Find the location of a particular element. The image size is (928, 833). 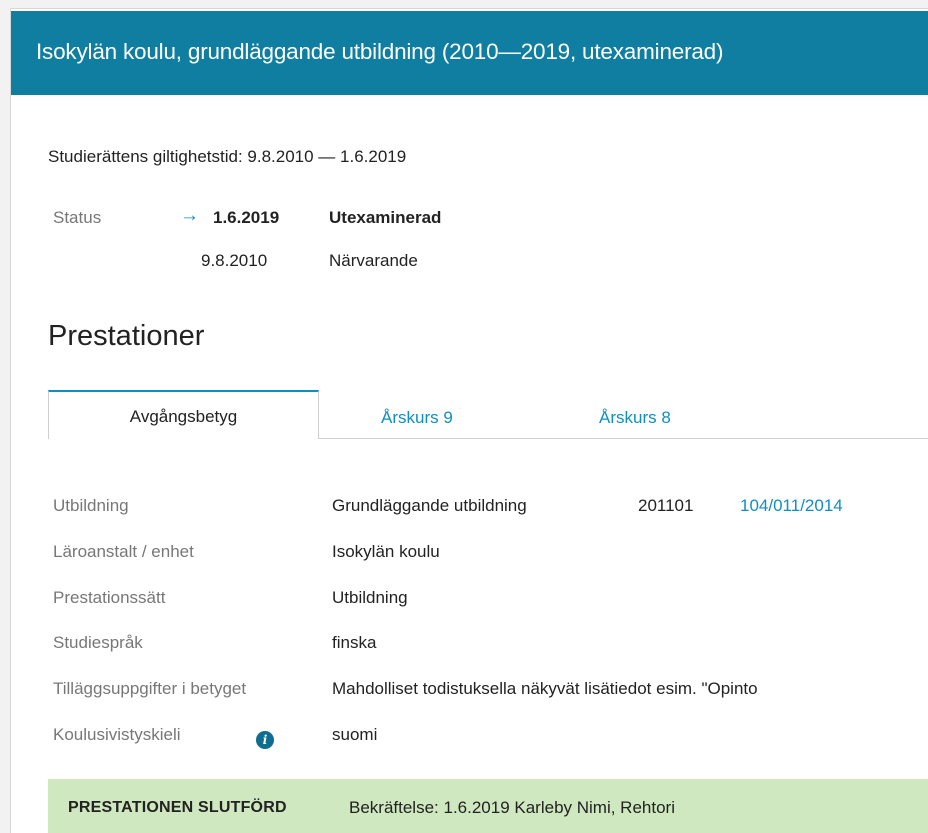

detail-value-laroanstalt: Isokylän koulu is located at coordinates (386, 551).